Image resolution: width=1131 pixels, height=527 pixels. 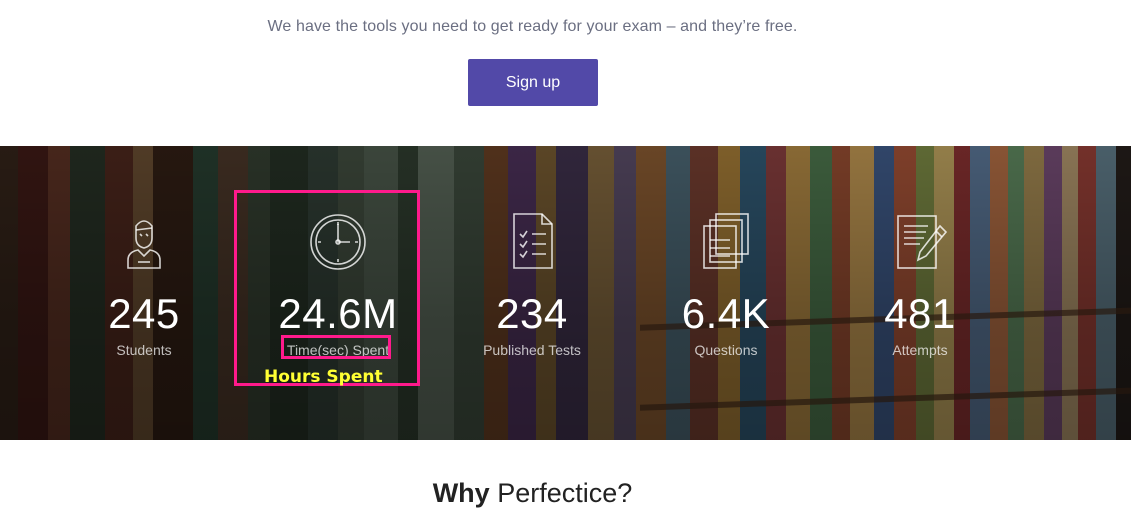 I want to click on stat-questions: 6.4K Questions, so click(x=726, y=293).